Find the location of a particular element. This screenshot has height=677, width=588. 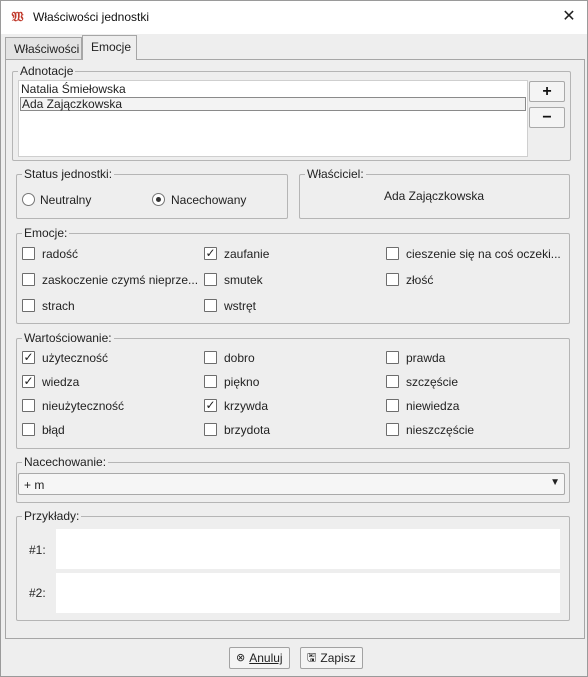

owner-value: Ada Zajączkowska is located at coordinates (434, 196).